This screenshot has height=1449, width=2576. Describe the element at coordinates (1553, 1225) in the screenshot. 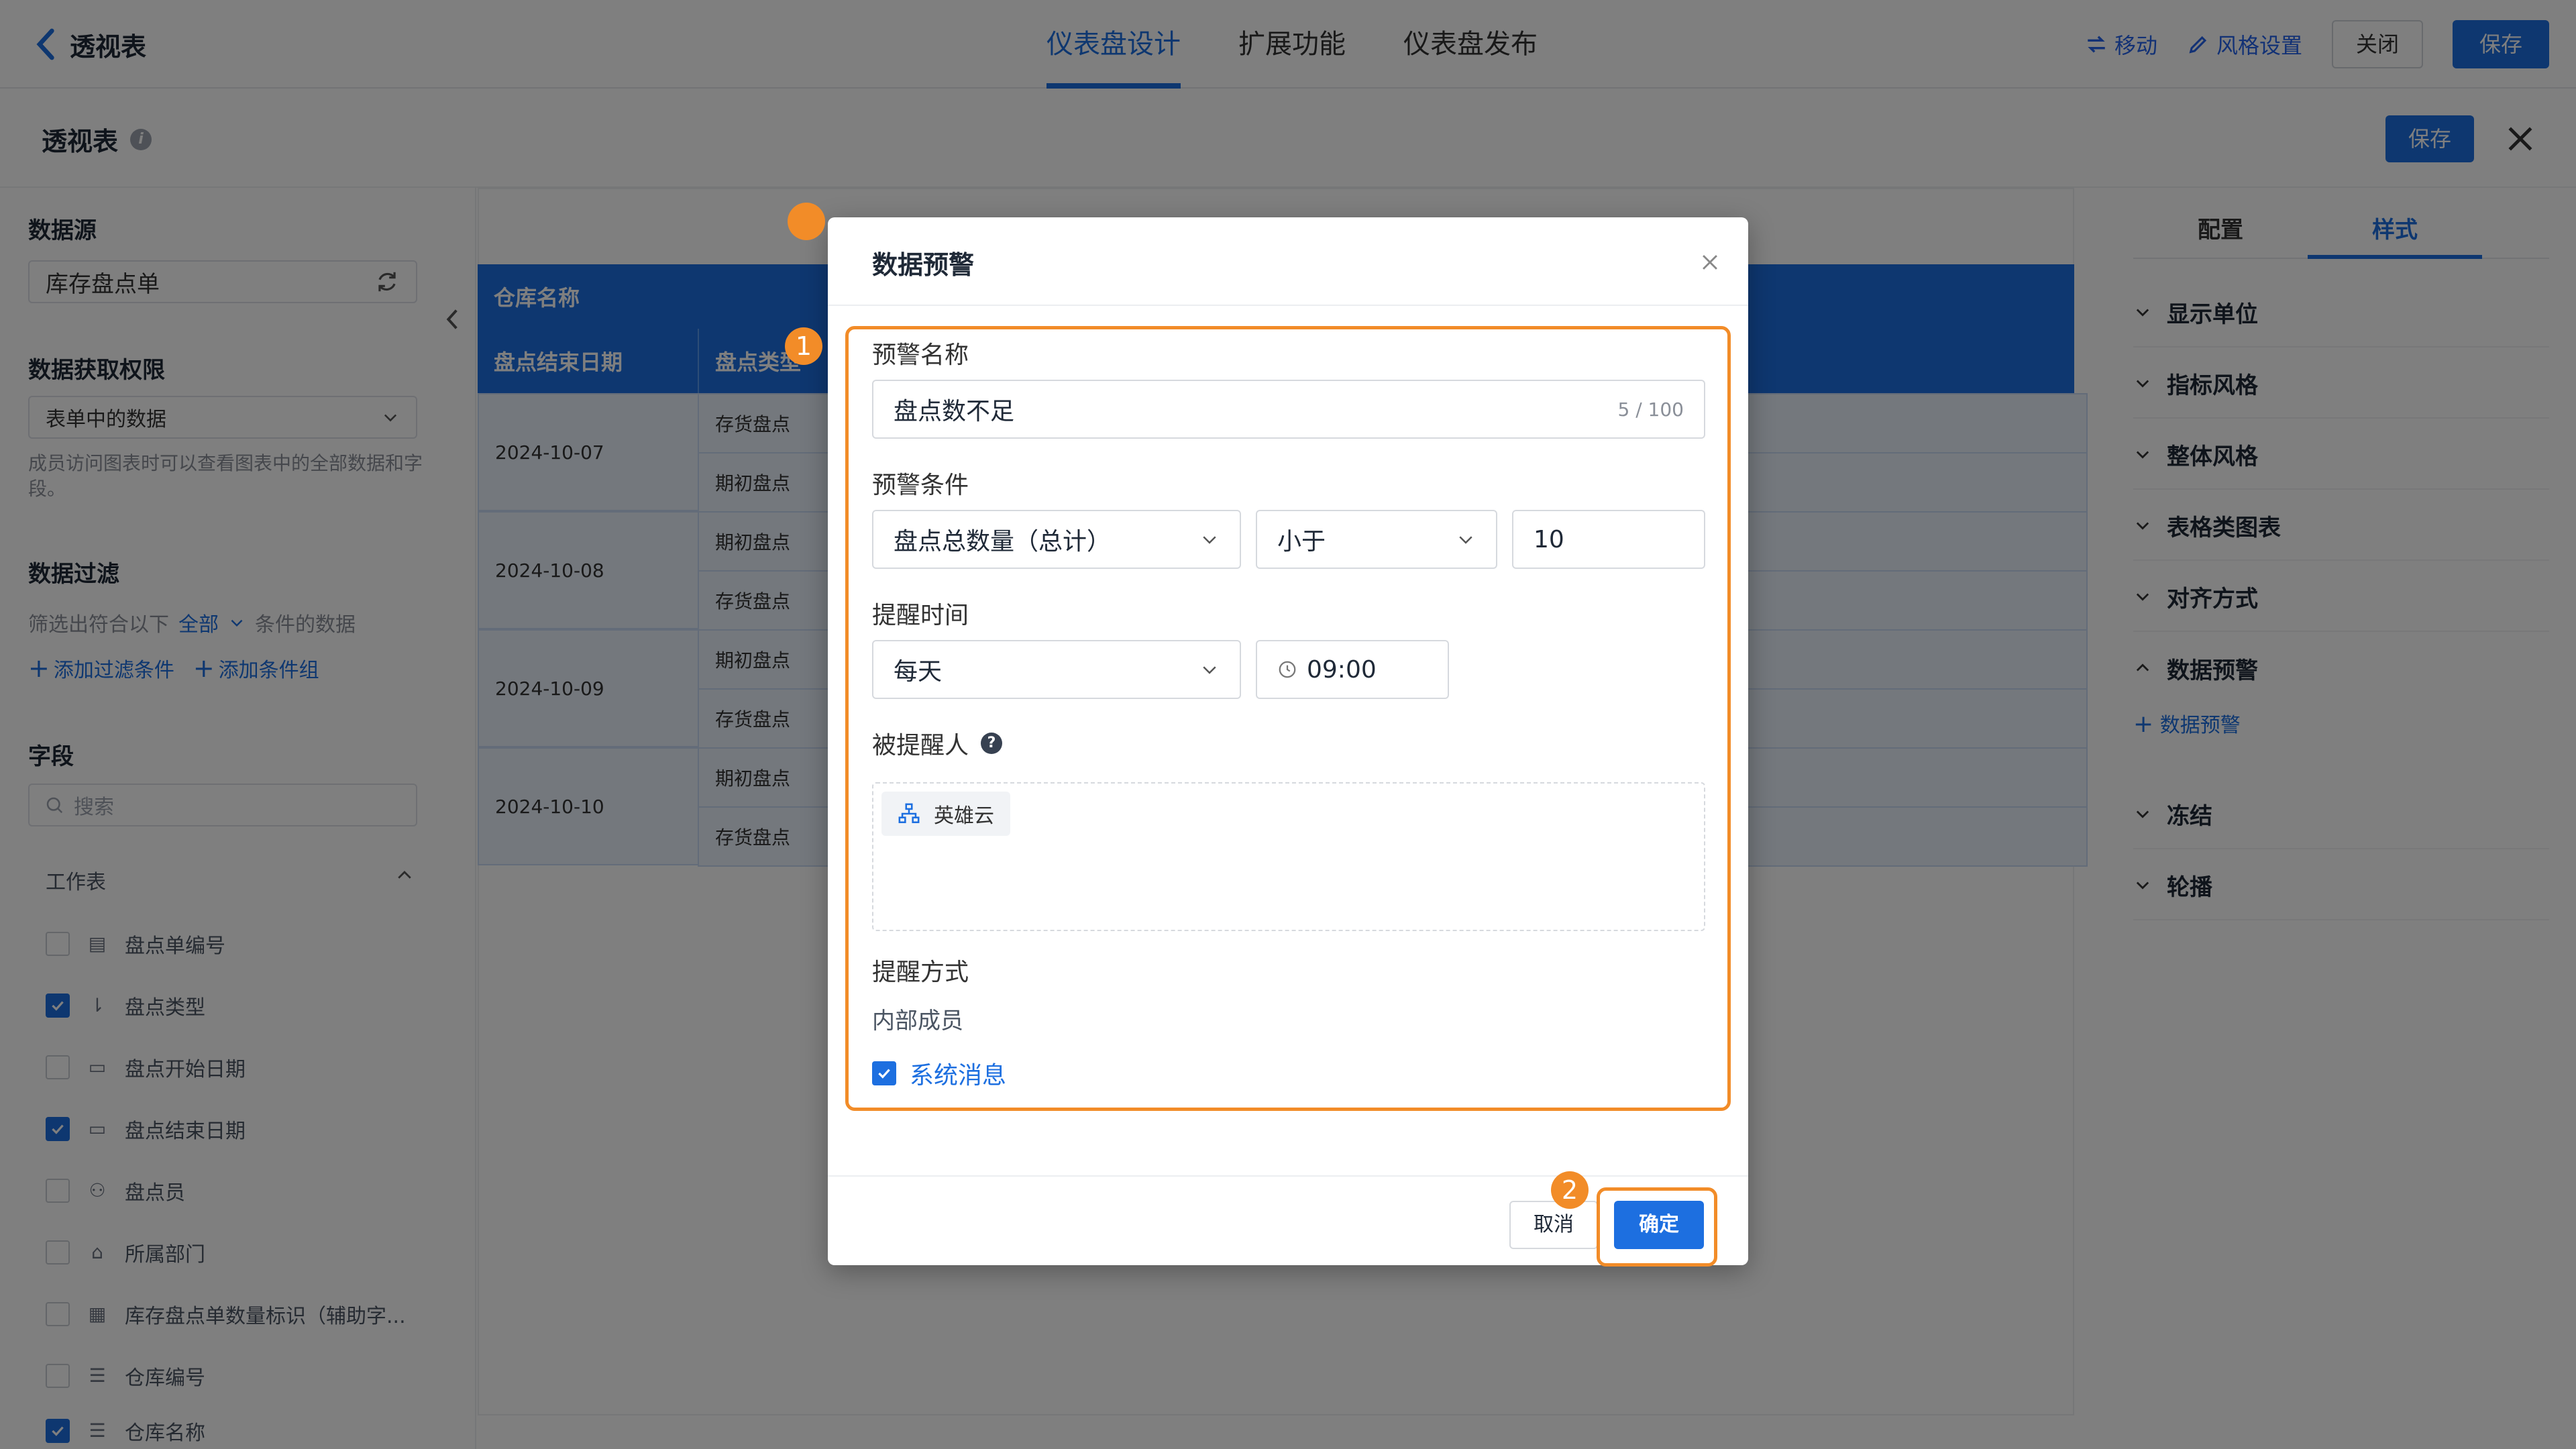

I see `cancel-button: 取消` at that location.